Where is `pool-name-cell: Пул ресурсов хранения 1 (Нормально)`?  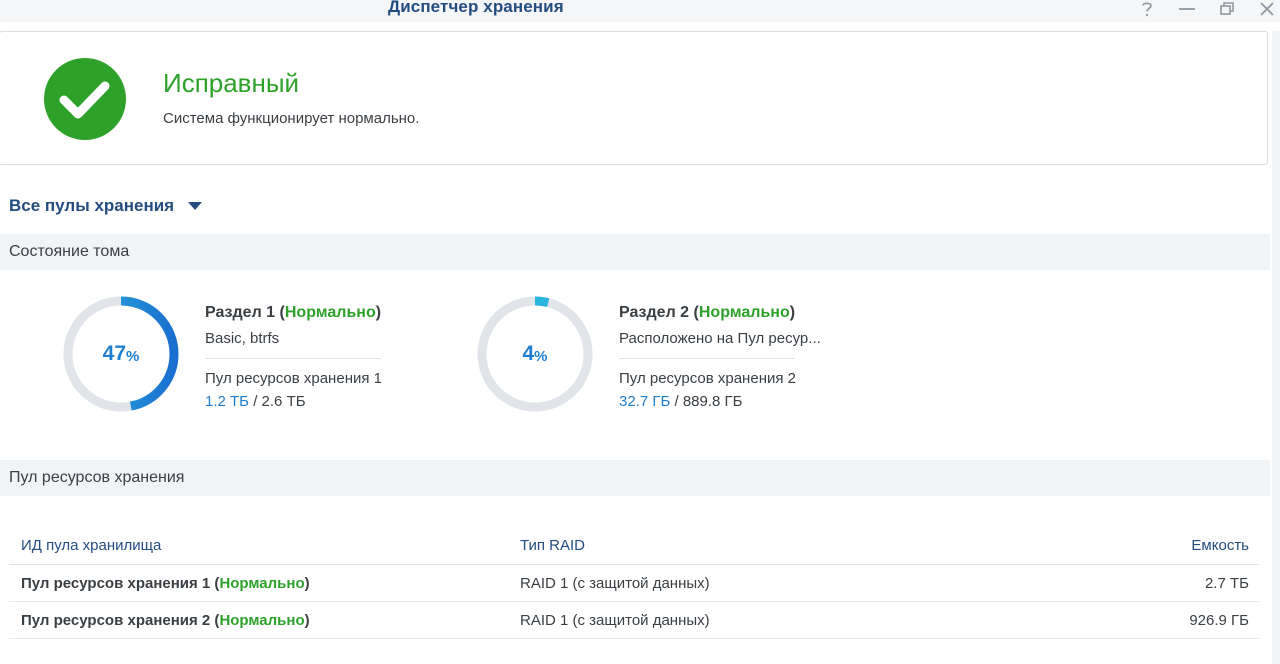 pool-name-cell: Пул ресурсов хранения 1 (Нормально) is located at coordinates (258, 583).